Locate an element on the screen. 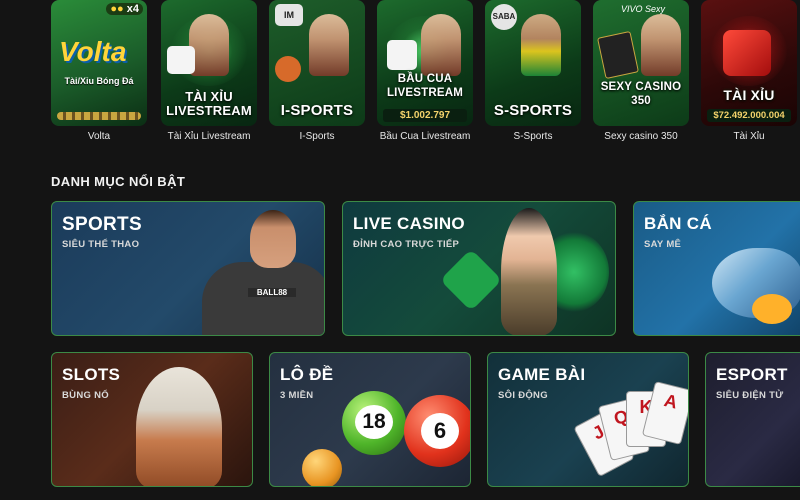  game-tile-sexy-casino: VIVO Sexy SEXY CASINO 350 is located at coordinates (641, 63).